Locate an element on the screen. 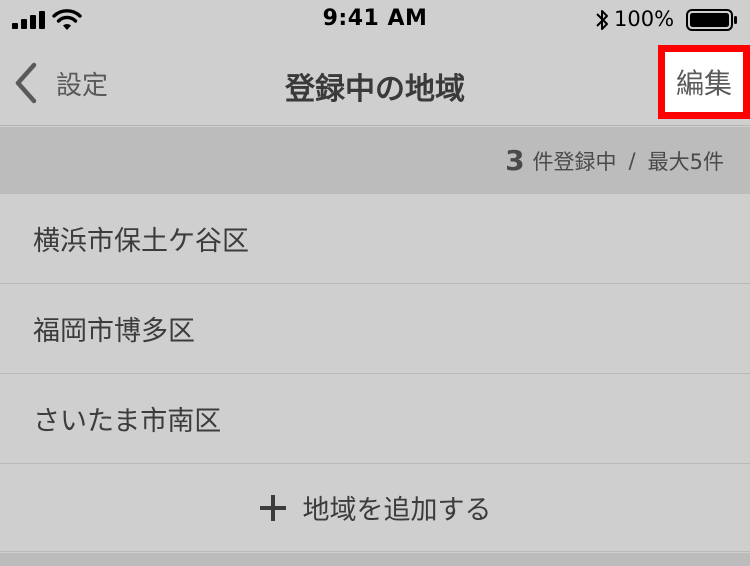 The image size is (750, 566). registered-count: 3 is located at coordinates (515, 160).